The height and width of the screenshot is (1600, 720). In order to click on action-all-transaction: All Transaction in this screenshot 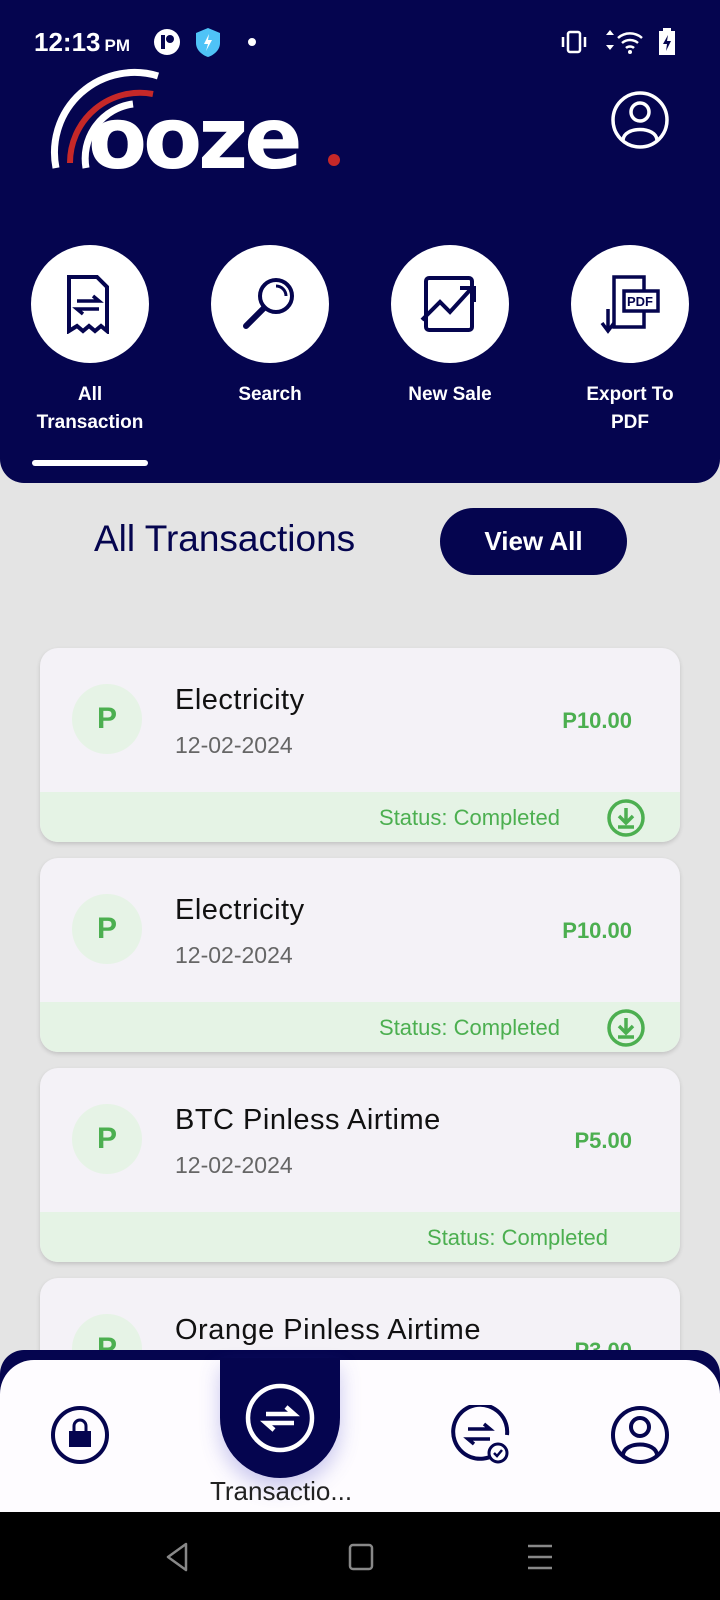, I will do `click(90, 341)`.